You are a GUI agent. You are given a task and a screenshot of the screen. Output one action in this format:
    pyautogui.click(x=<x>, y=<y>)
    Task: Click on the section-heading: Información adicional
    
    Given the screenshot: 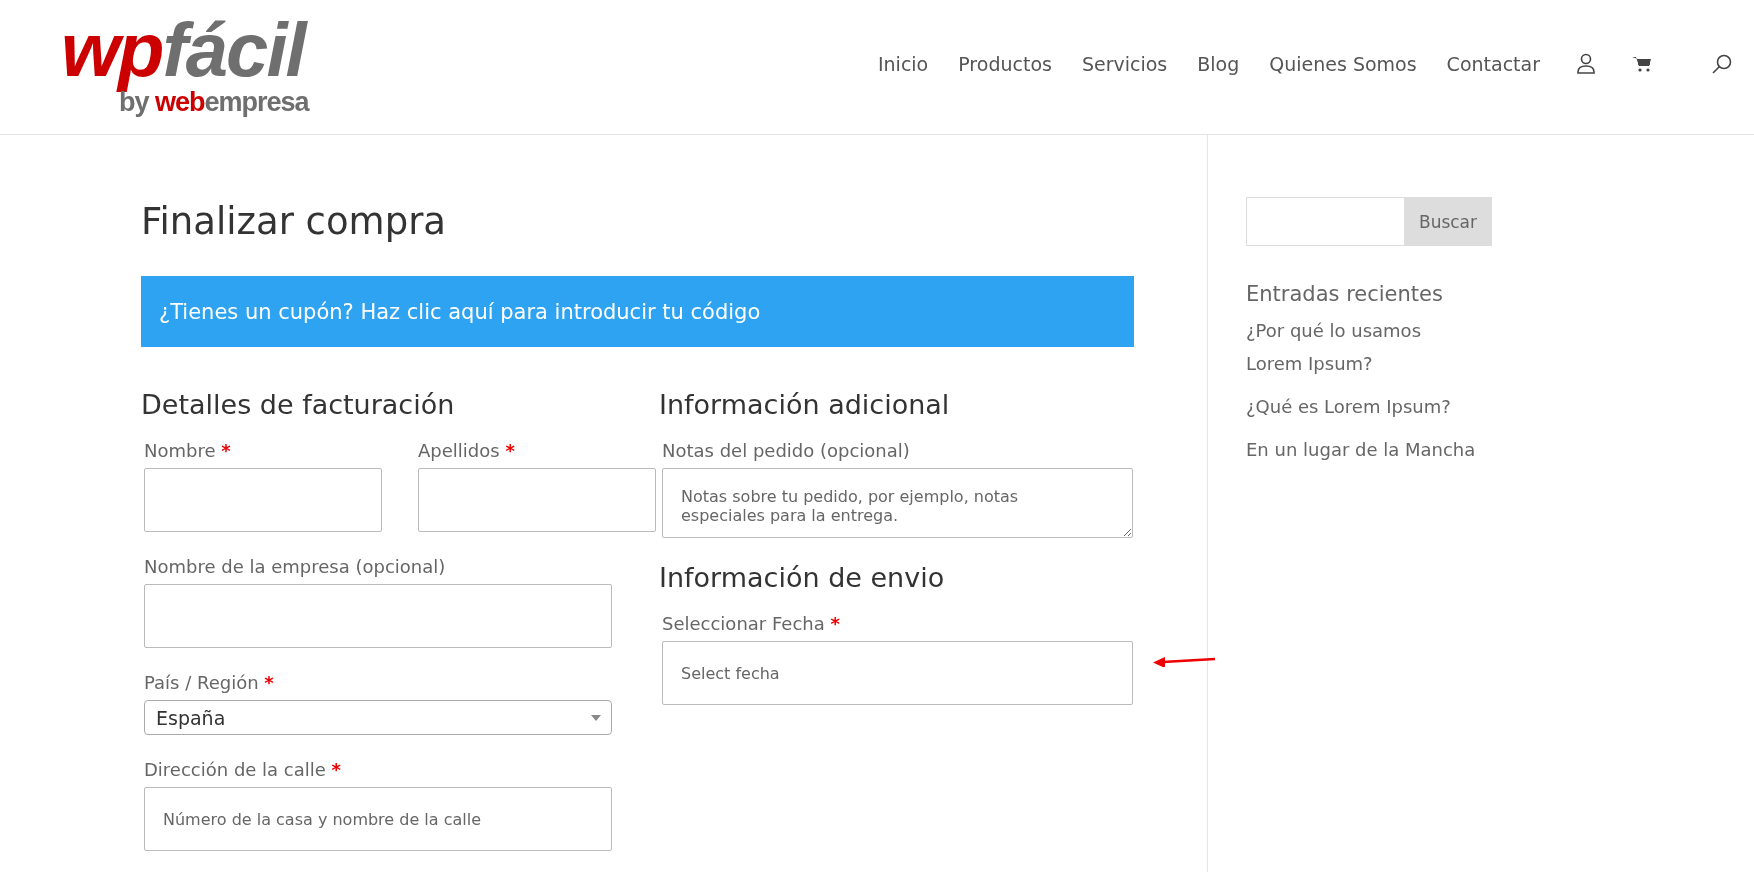 What is the action you would take?
    pyautogui.click(x=805, y=404)
    